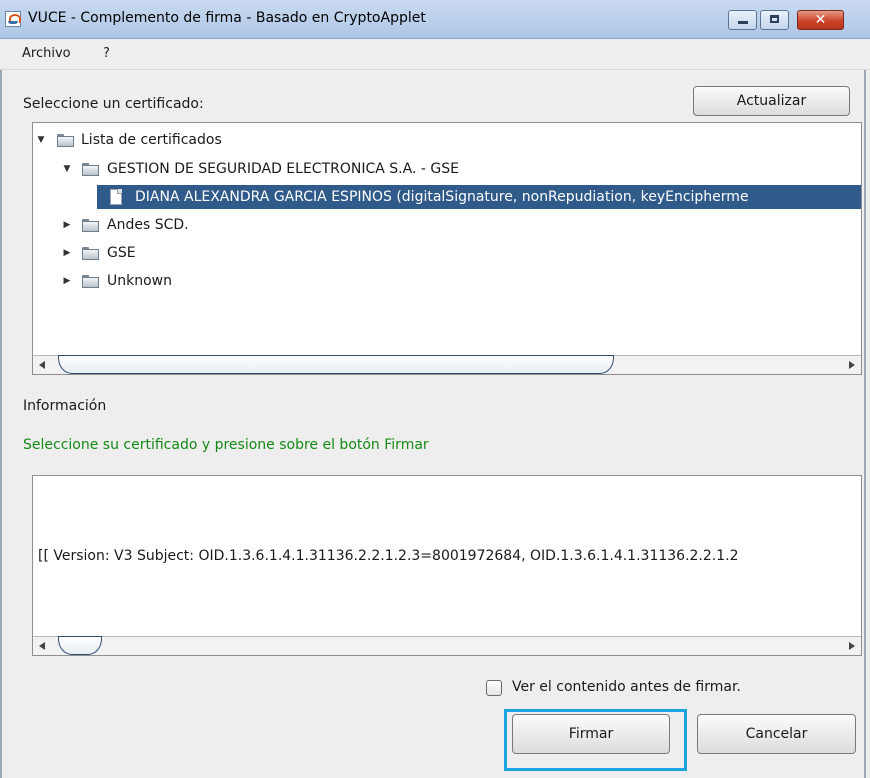 The image size is (870, 778). I want to click on tree-node-label: Lista de certificados, so click(151, 140).